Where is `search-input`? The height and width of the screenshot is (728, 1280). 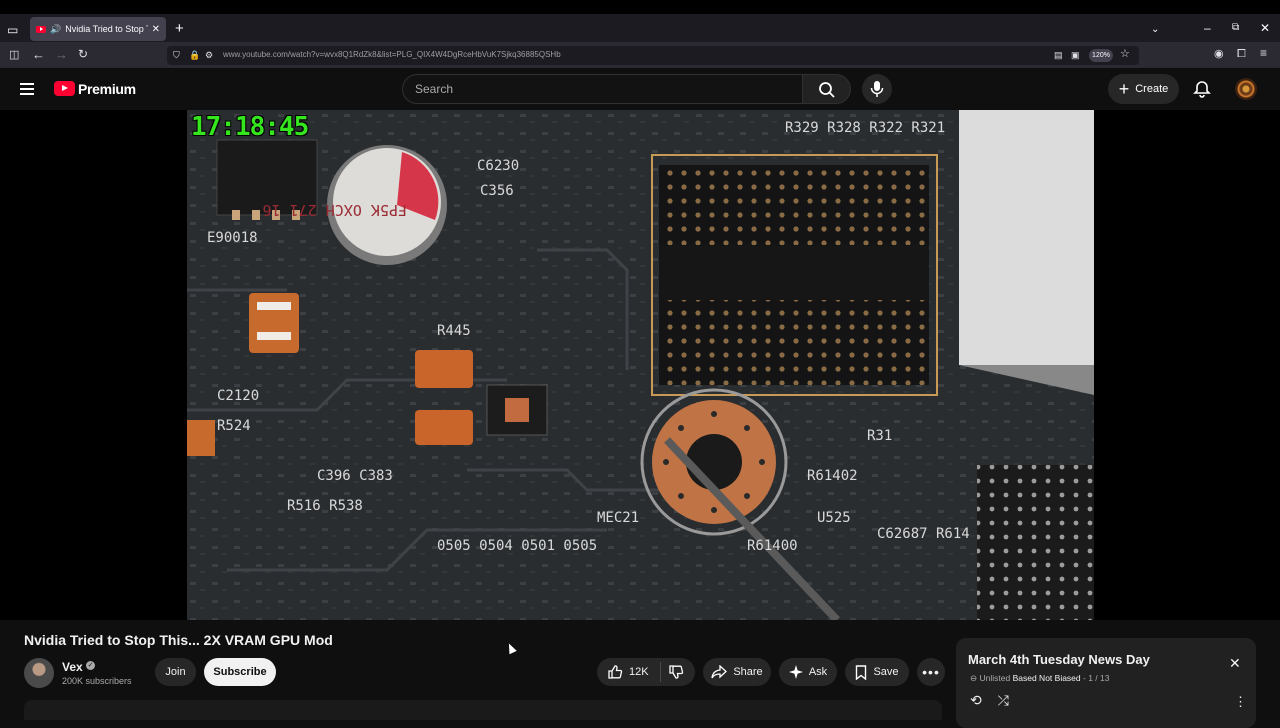
search-input is located at coordinates (602, 89).